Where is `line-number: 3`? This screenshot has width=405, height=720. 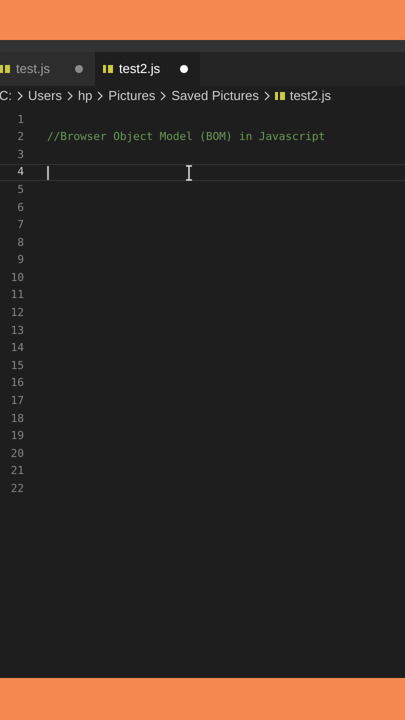
line-number: 3 is located at coordinates (20, 154).